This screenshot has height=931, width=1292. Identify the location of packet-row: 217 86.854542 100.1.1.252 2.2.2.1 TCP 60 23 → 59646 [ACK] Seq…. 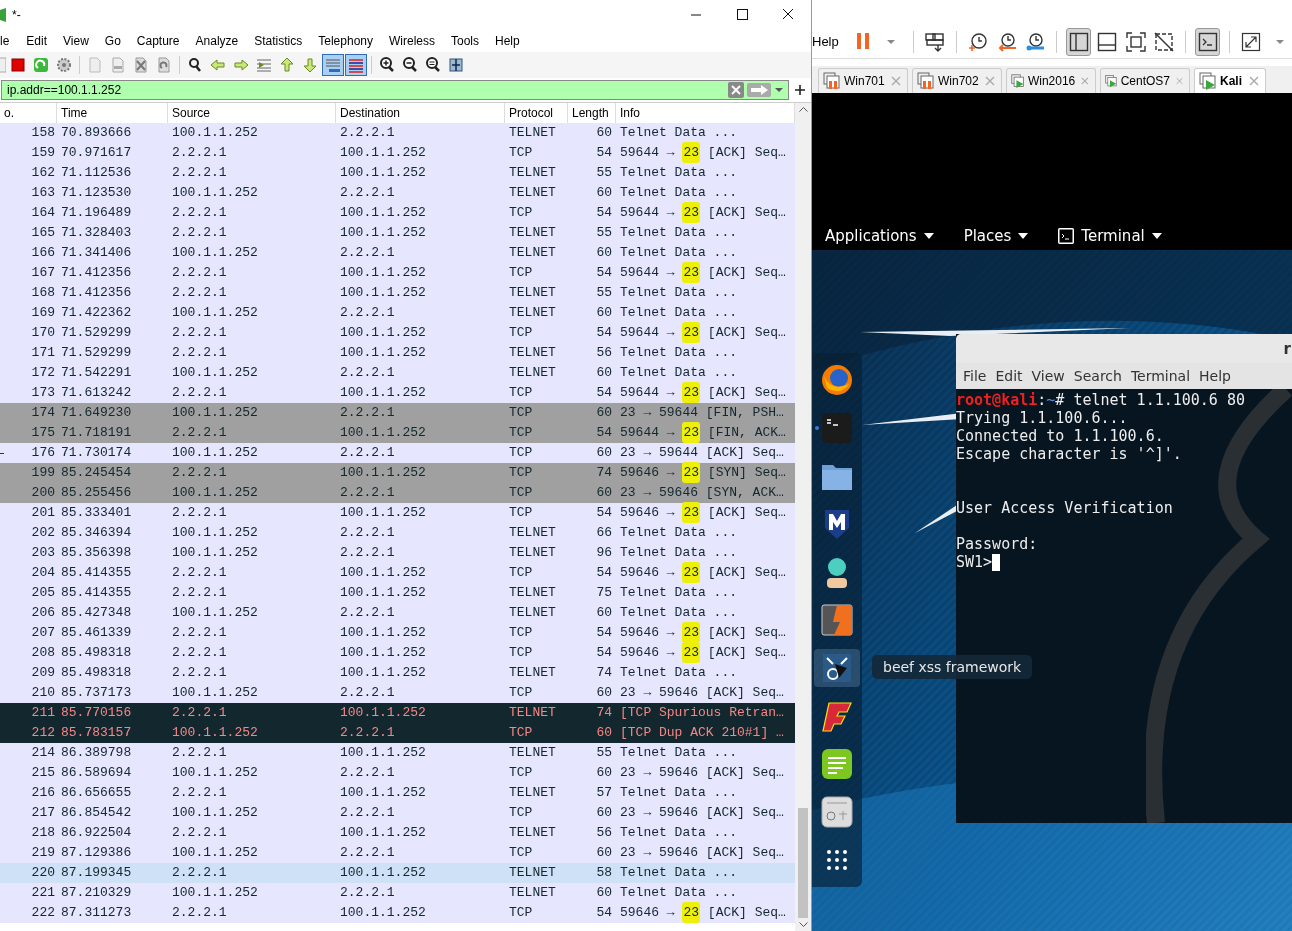
(397, 813).